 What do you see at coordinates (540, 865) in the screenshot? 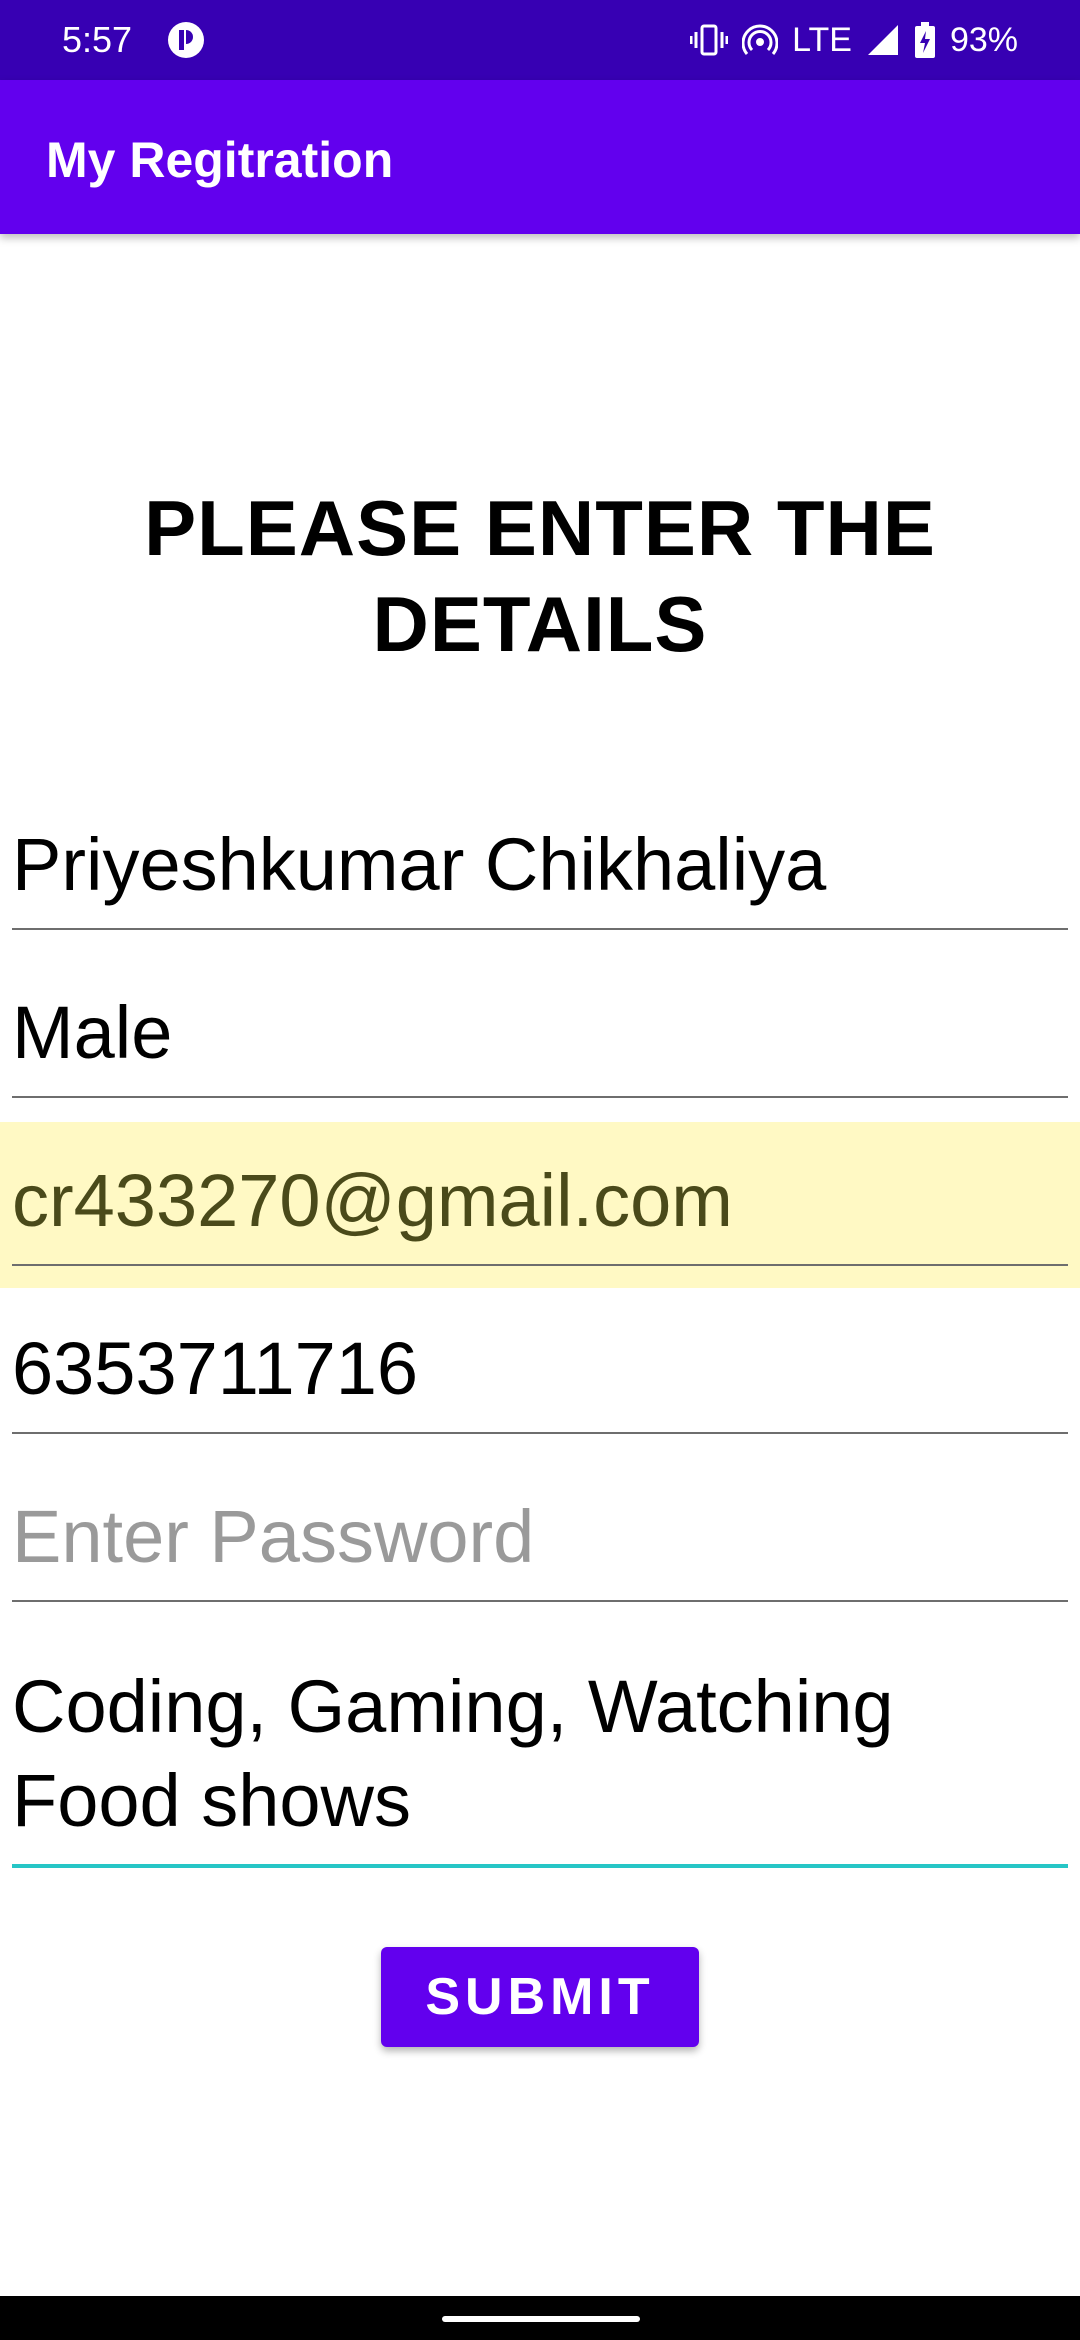
I see `name-input: Priyeshkumar Chikhaliya` at bounding box center [540, 865].